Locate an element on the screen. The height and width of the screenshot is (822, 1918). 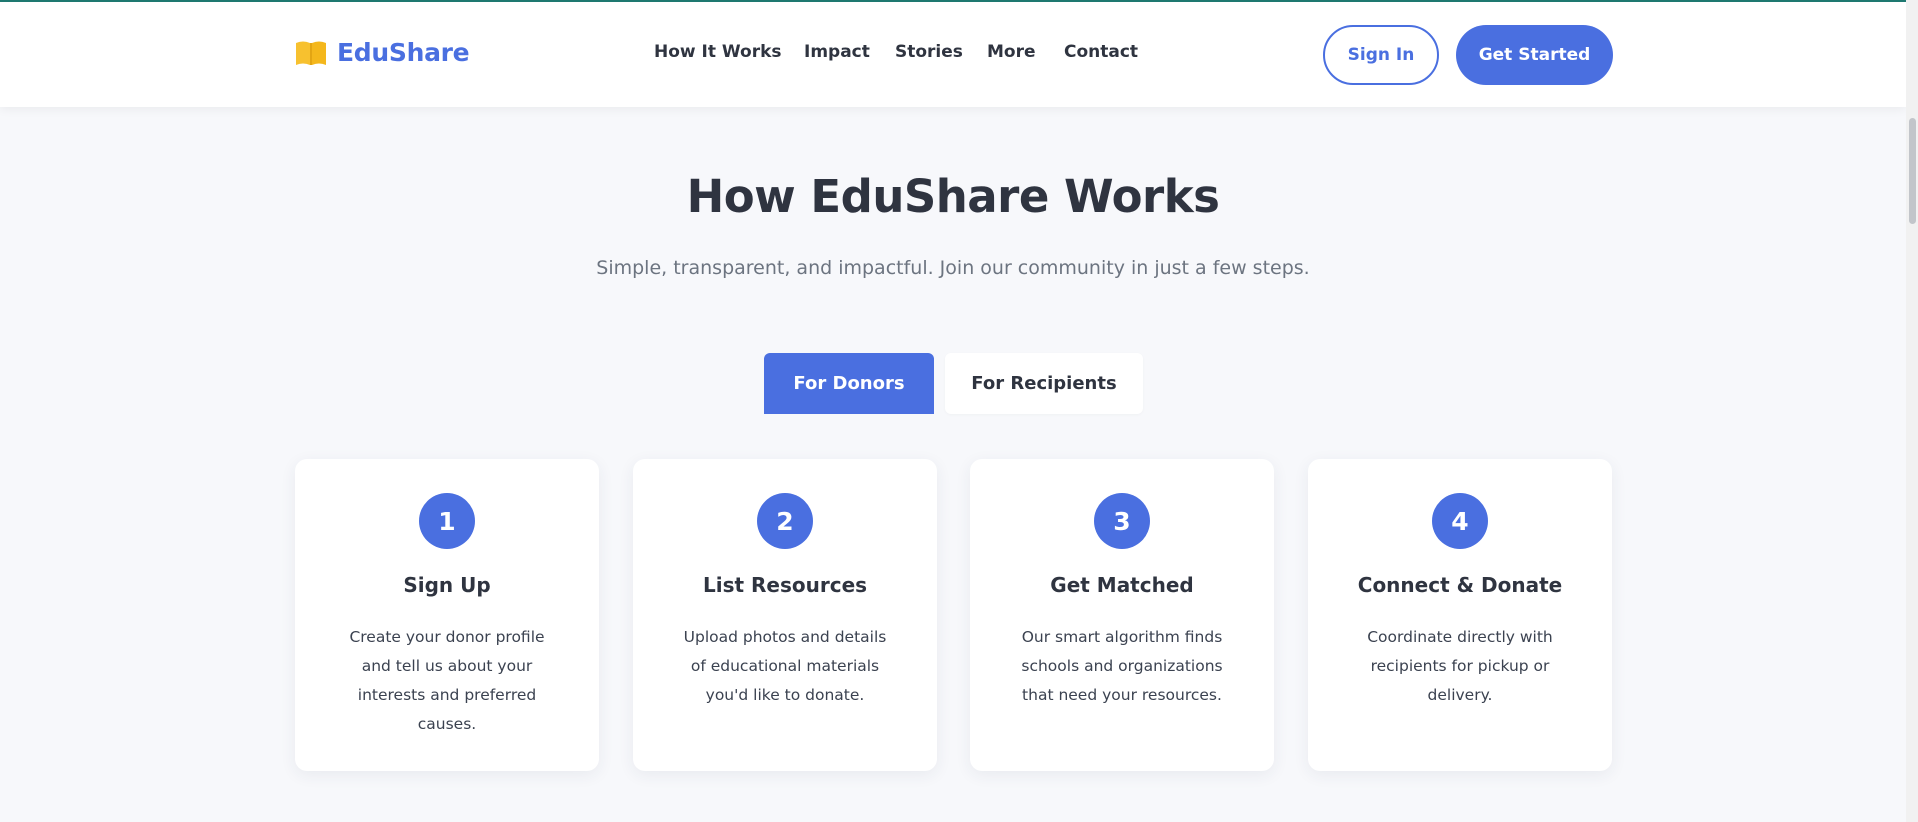
get-started-button: Get Started is located at coordinates (1534, 55).